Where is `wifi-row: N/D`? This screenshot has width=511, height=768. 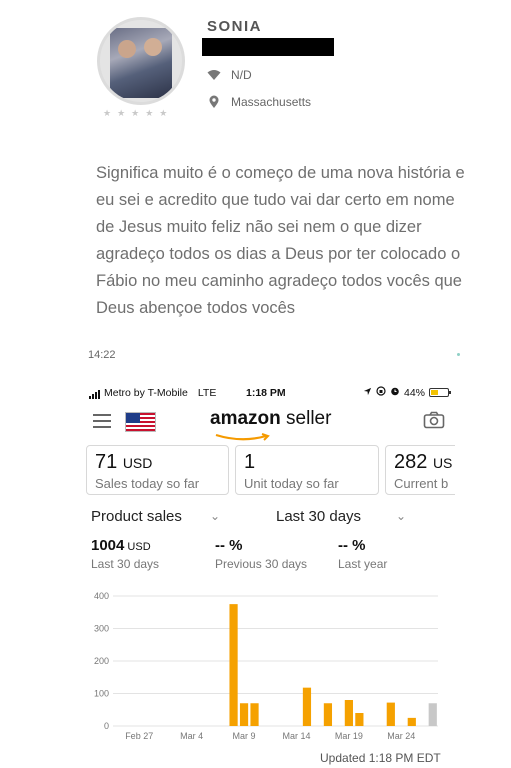
wifi-row: N/D is located at coordinates (229, 75).